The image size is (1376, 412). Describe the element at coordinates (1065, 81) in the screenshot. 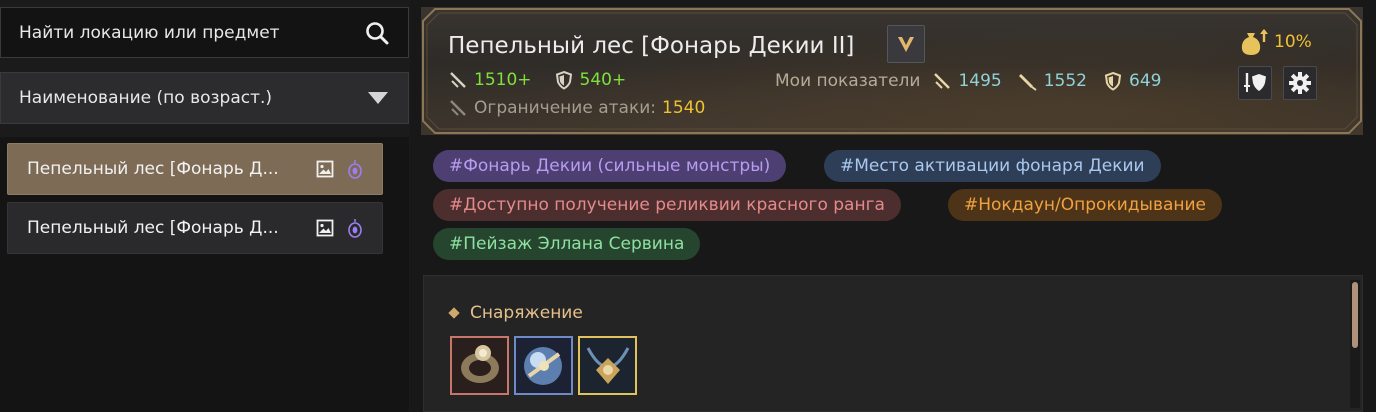

I see `my-awakening-attack: 1552` at that location.